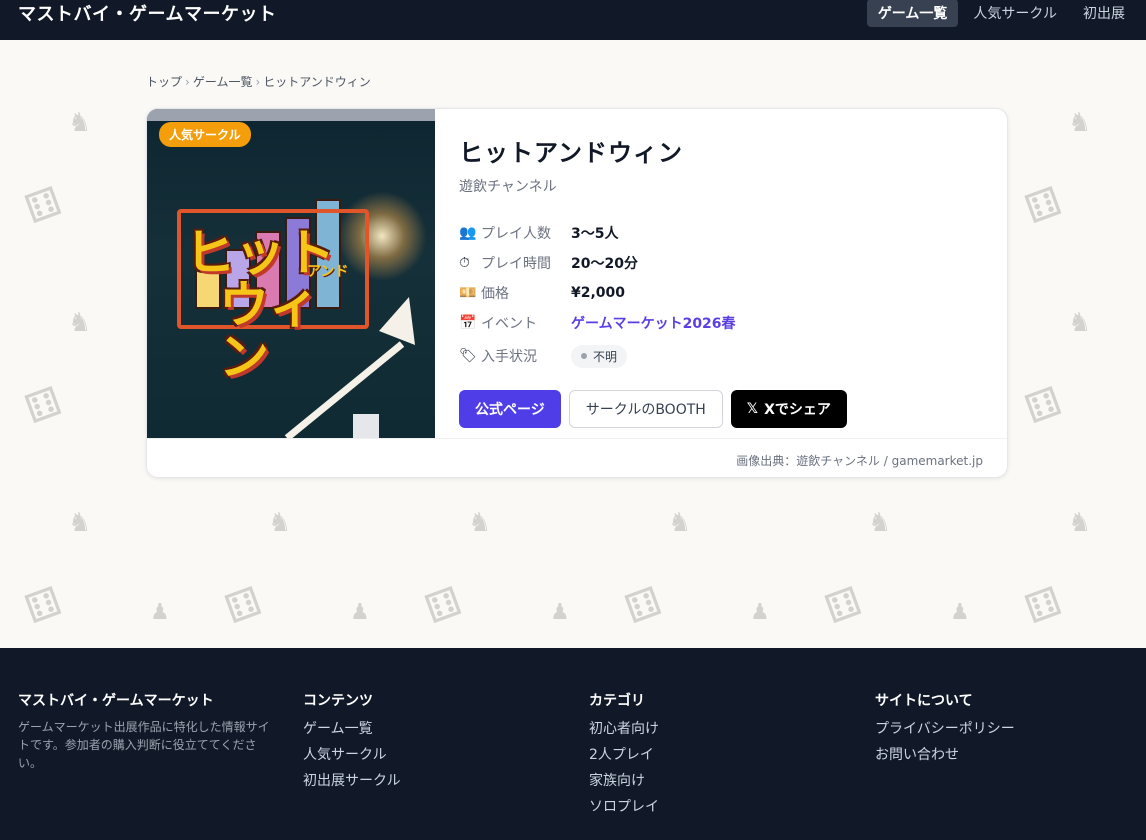  I want to click on x-logo-icon: 𝕏, so click(752, 409).